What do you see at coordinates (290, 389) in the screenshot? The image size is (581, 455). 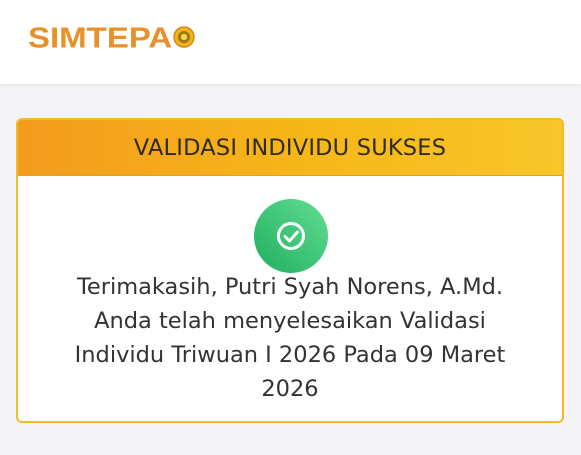 I see `message-line: 2026` at bounding box center [290, 389].